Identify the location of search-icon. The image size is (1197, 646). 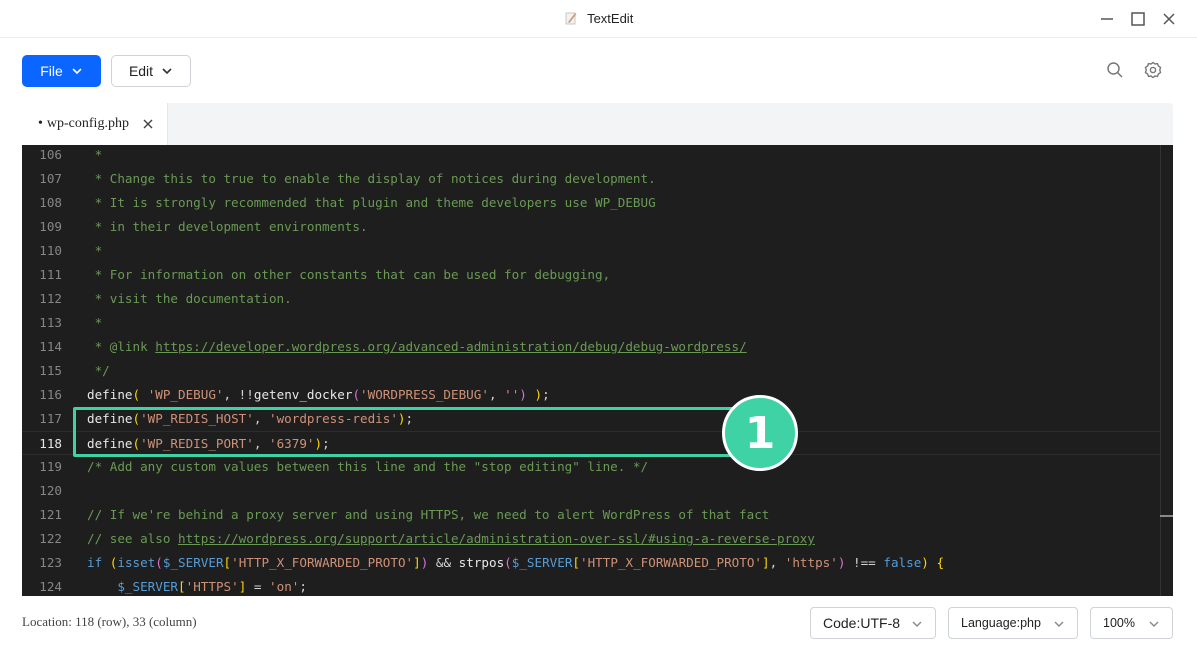
(1115, 70).